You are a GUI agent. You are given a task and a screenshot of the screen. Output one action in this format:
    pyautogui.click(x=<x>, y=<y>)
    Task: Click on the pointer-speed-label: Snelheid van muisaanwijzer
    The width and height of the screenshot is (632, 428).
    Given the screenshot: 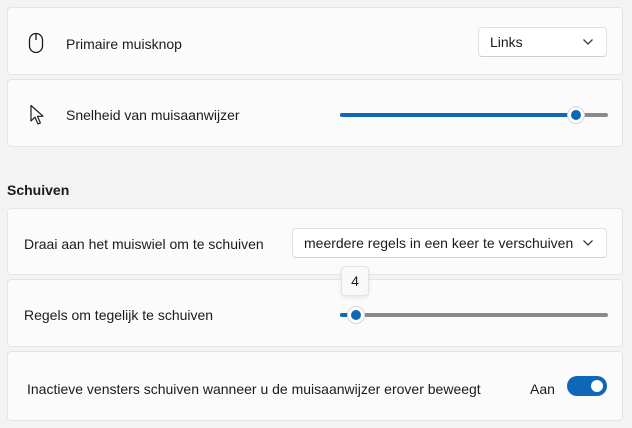 What is the action you would take?
    pyautogui.click(x=153, y=115)
    